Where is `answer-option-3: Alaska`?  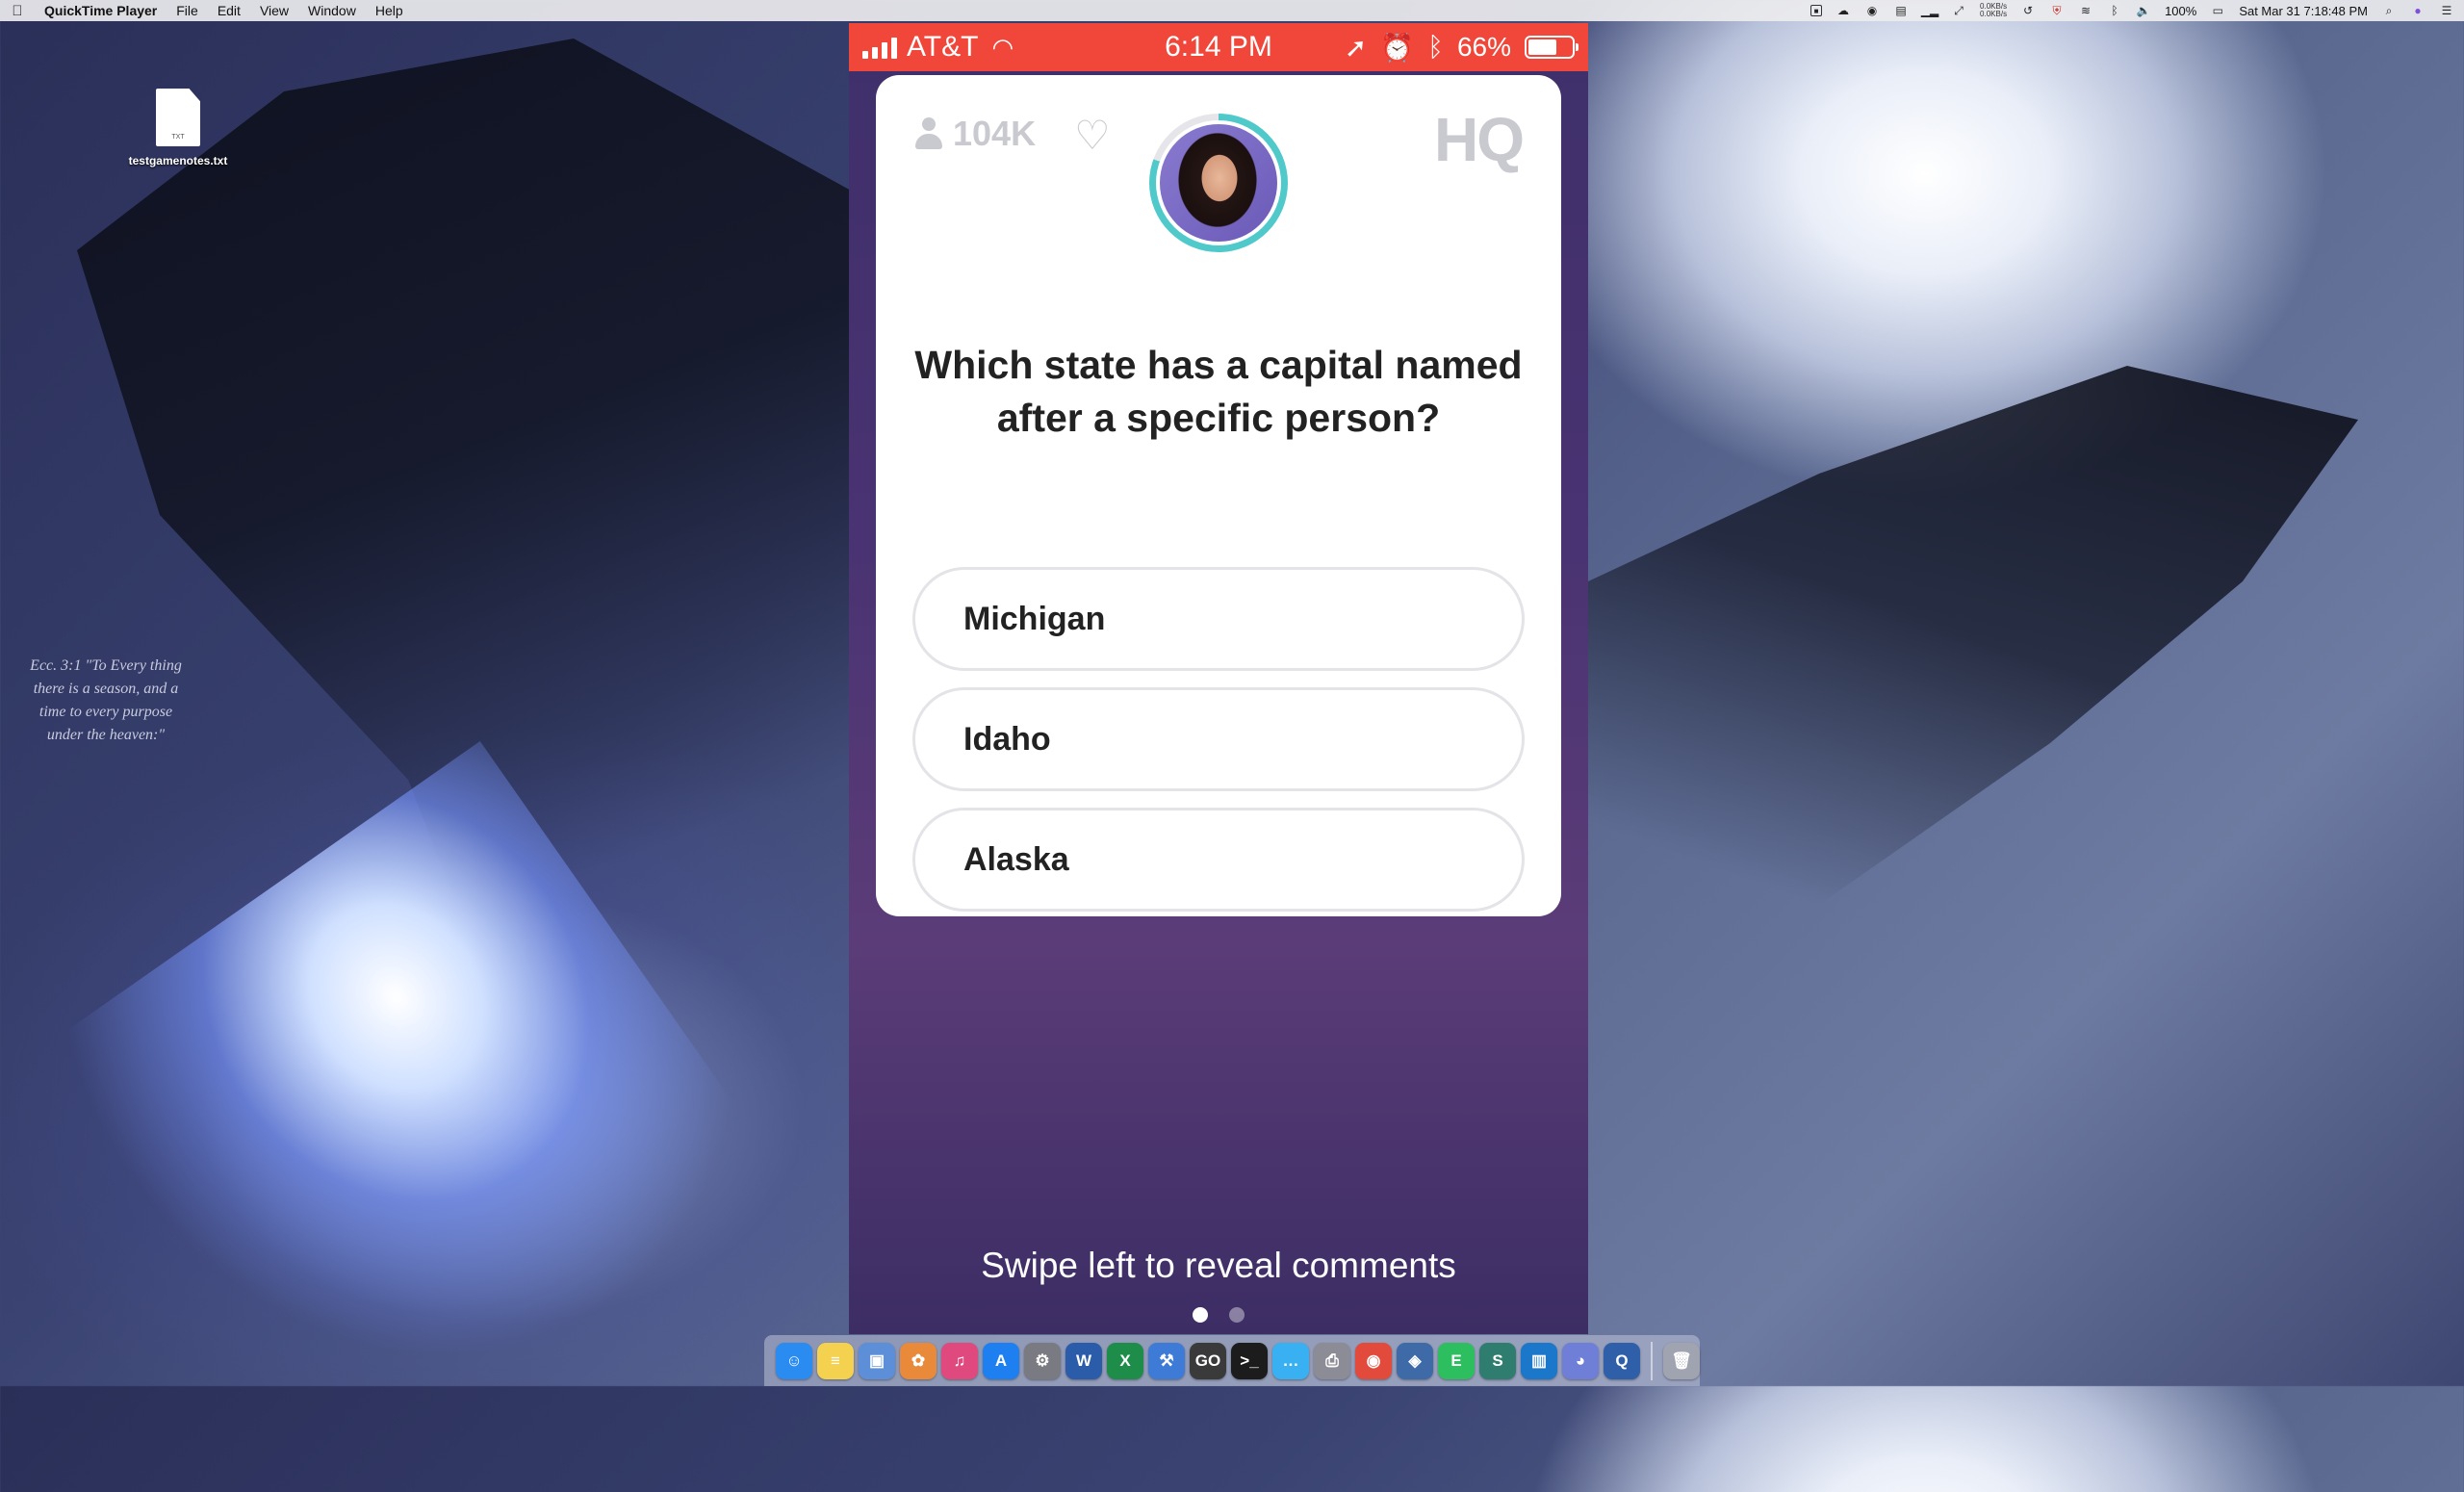
answer-option-3: Alaska is located at coordinates (1218, 860).